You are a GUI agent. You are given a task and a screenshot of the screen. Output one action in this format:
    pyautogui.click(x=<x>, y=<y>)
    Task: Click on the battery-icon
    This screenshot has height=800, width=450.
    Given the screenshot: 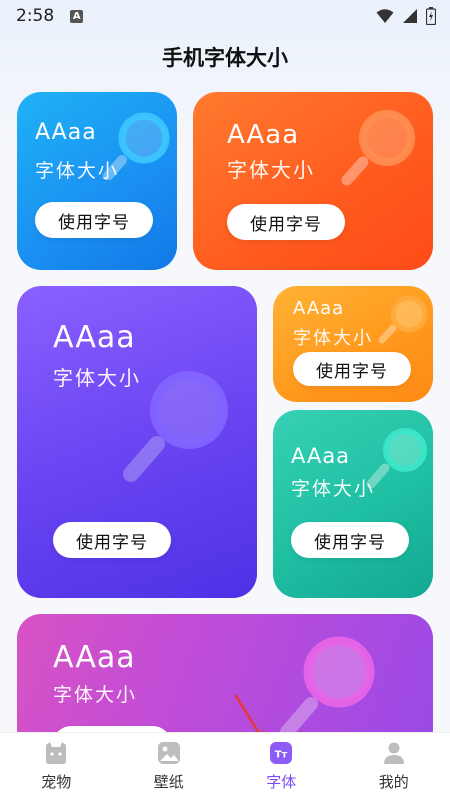 What is the action you would take?
    pyautogui.click(x=431, y=16)
    